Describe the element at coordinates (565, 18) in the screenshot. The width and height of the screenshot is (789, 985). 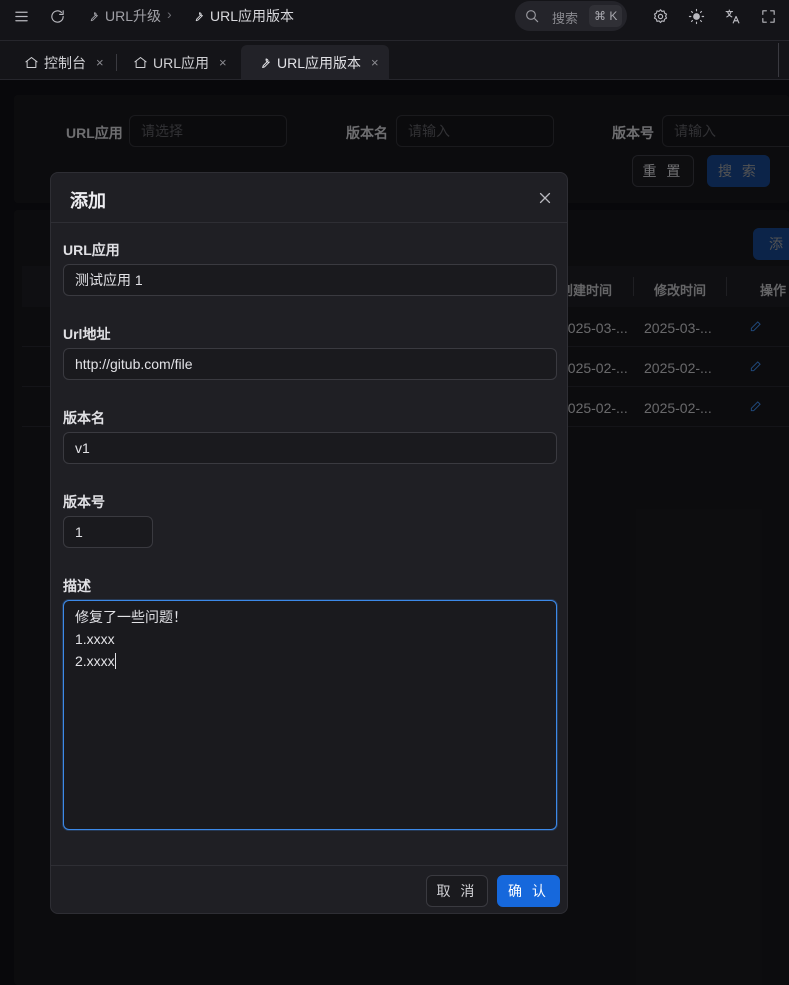
I see `search-placeholder: 搜索` at that location.